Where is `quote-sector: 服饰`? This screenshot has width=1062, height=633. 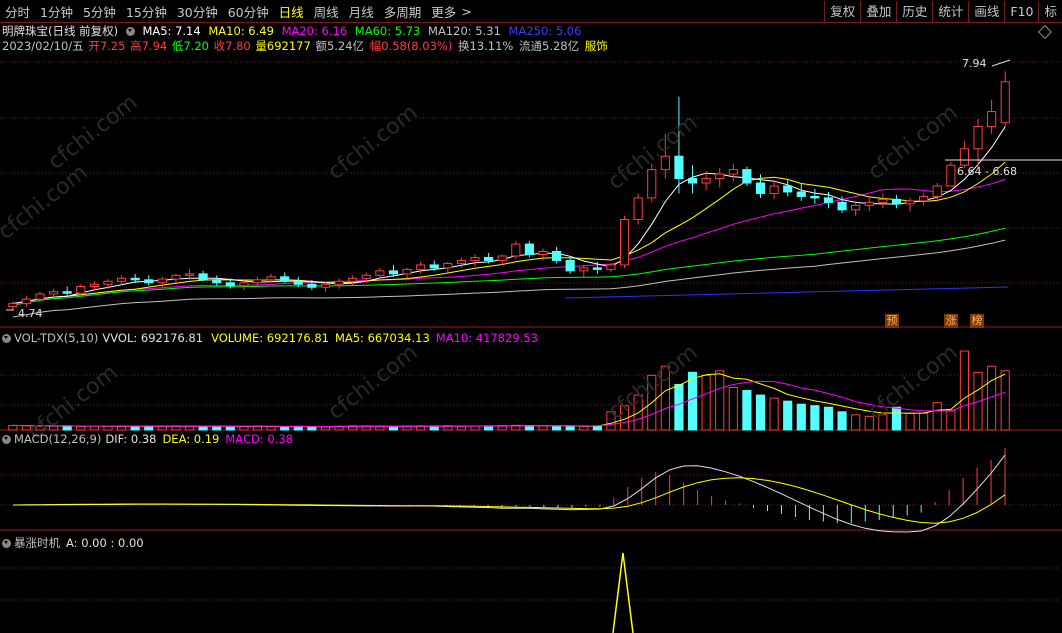 quote-sector: 服饰 is located at coordinates (596, 46).